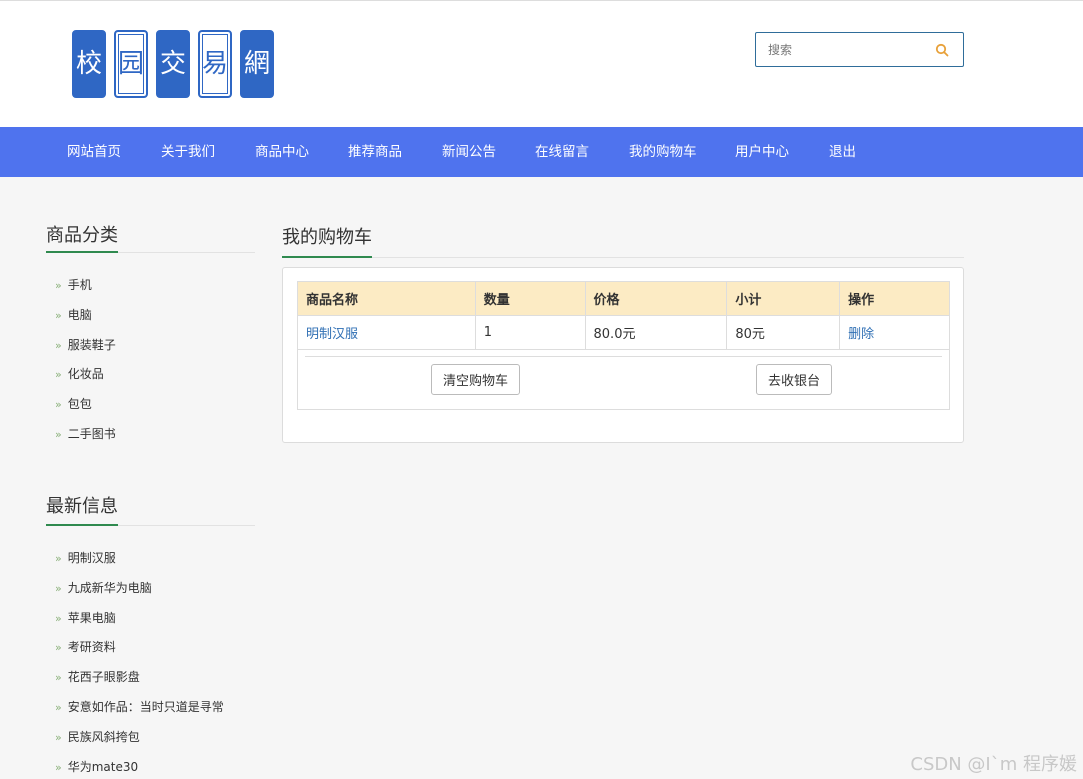 Image resolution: width=1083 pixels, height=779 pixels. I want to click on column-header: 操作, so click(894, 298).